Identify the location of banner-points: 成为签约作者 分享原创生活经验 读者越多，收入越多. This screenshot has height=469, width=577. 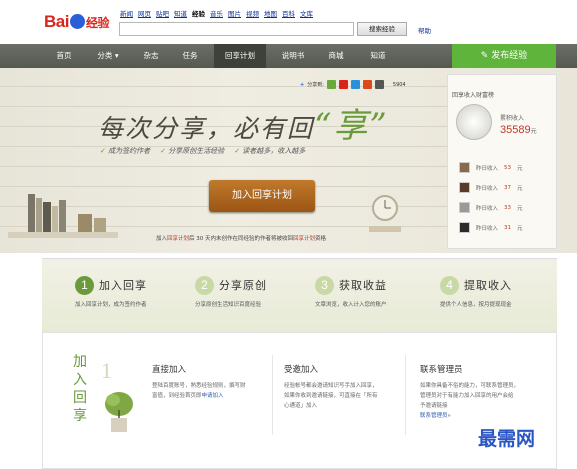
(202, 151).